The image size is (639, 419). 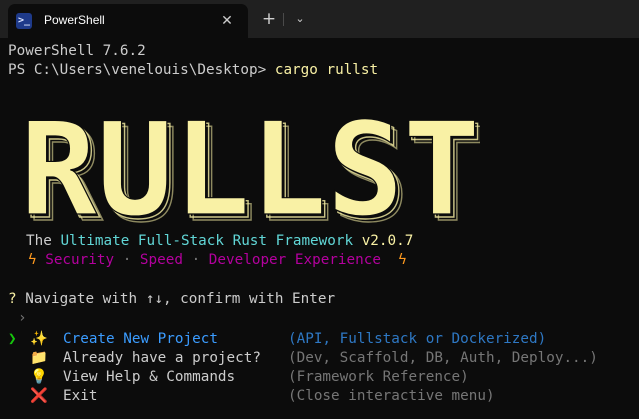 I want to click on navigation-hint: ? Navigate with ↑↓, confirm with Enter, so click(x=171, y=299).